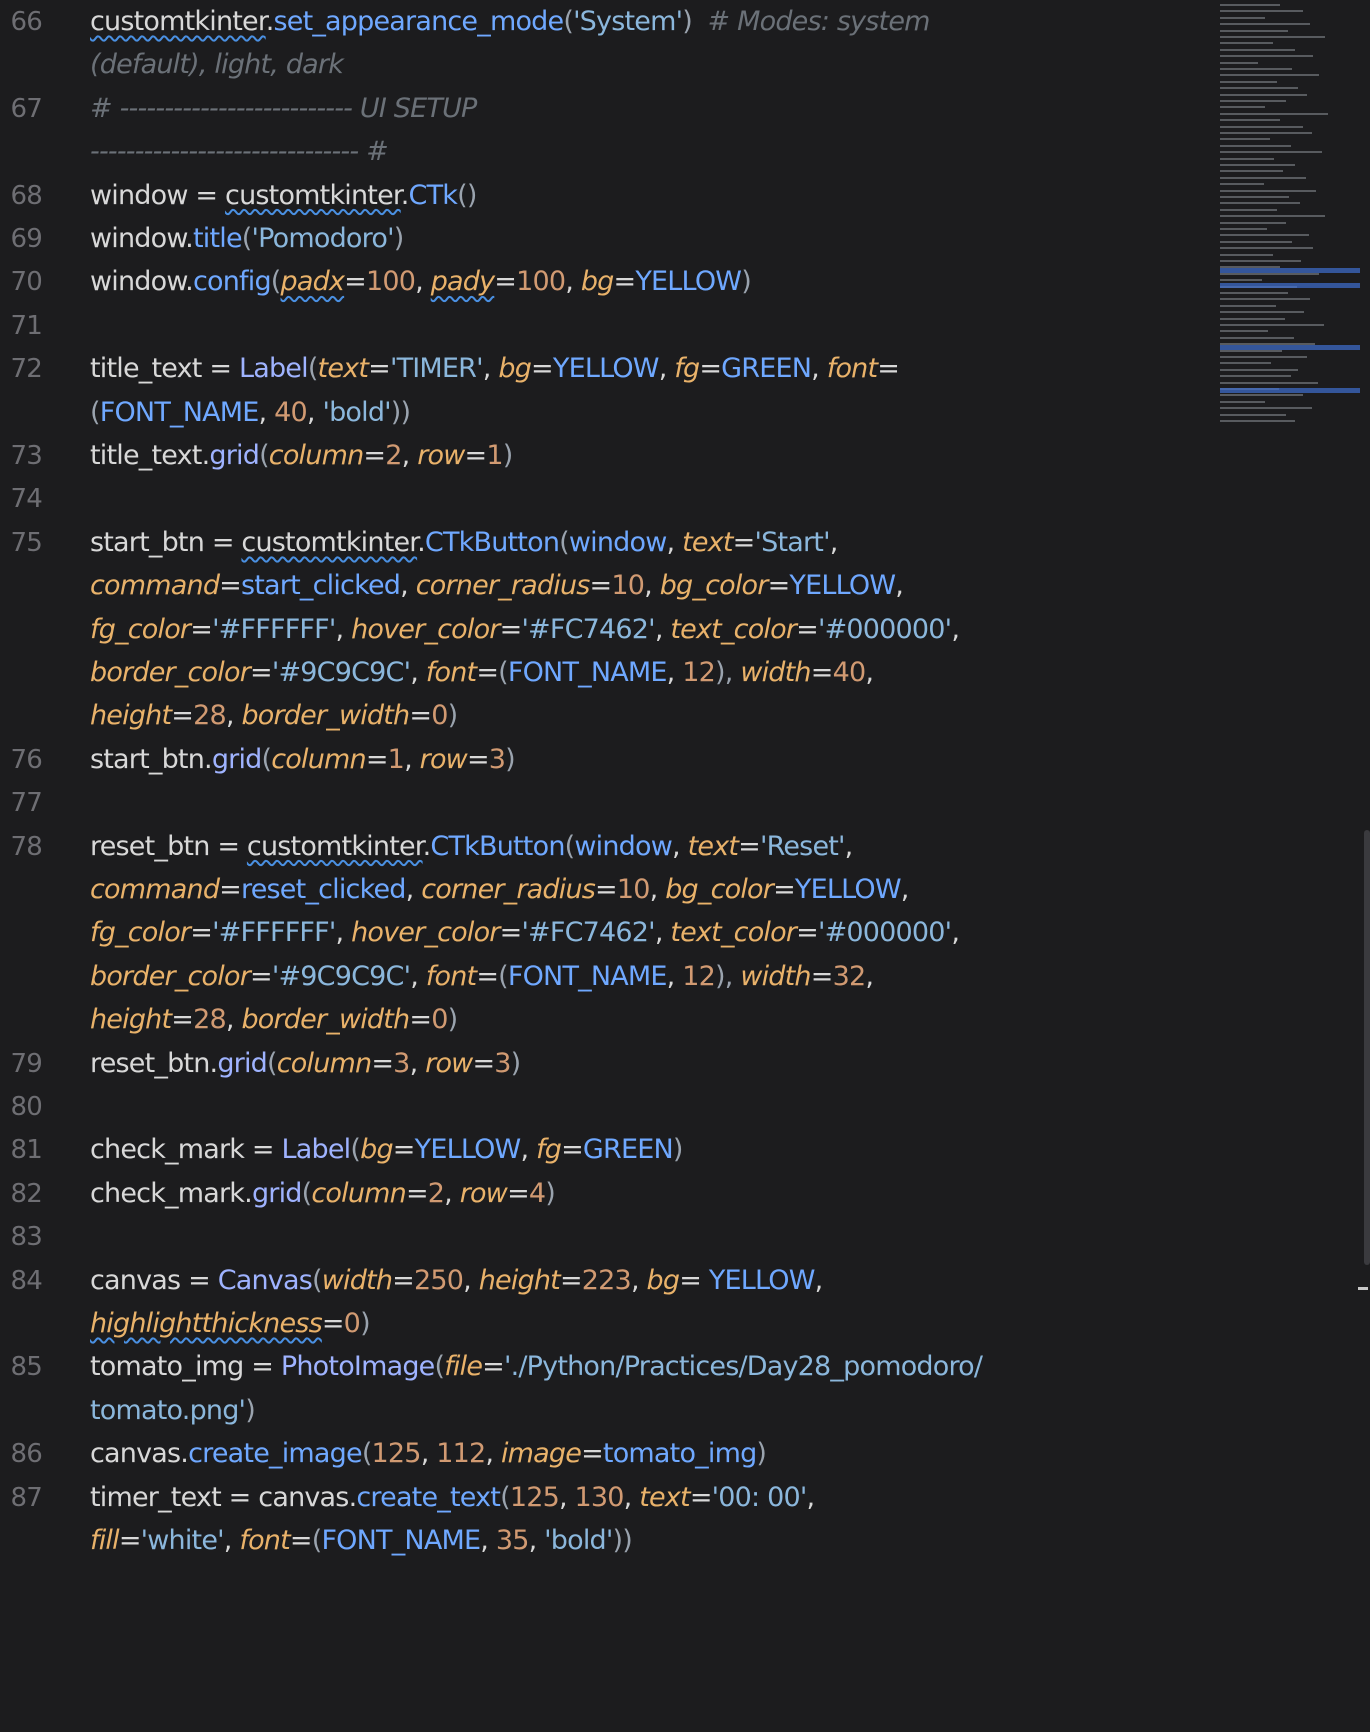 Image resolution: width=1370 pixels, height=1732 pixels. Describe the element at coordinates (1367, 1047) in the screenshot. I see `scrollbar-thumb` at that location.